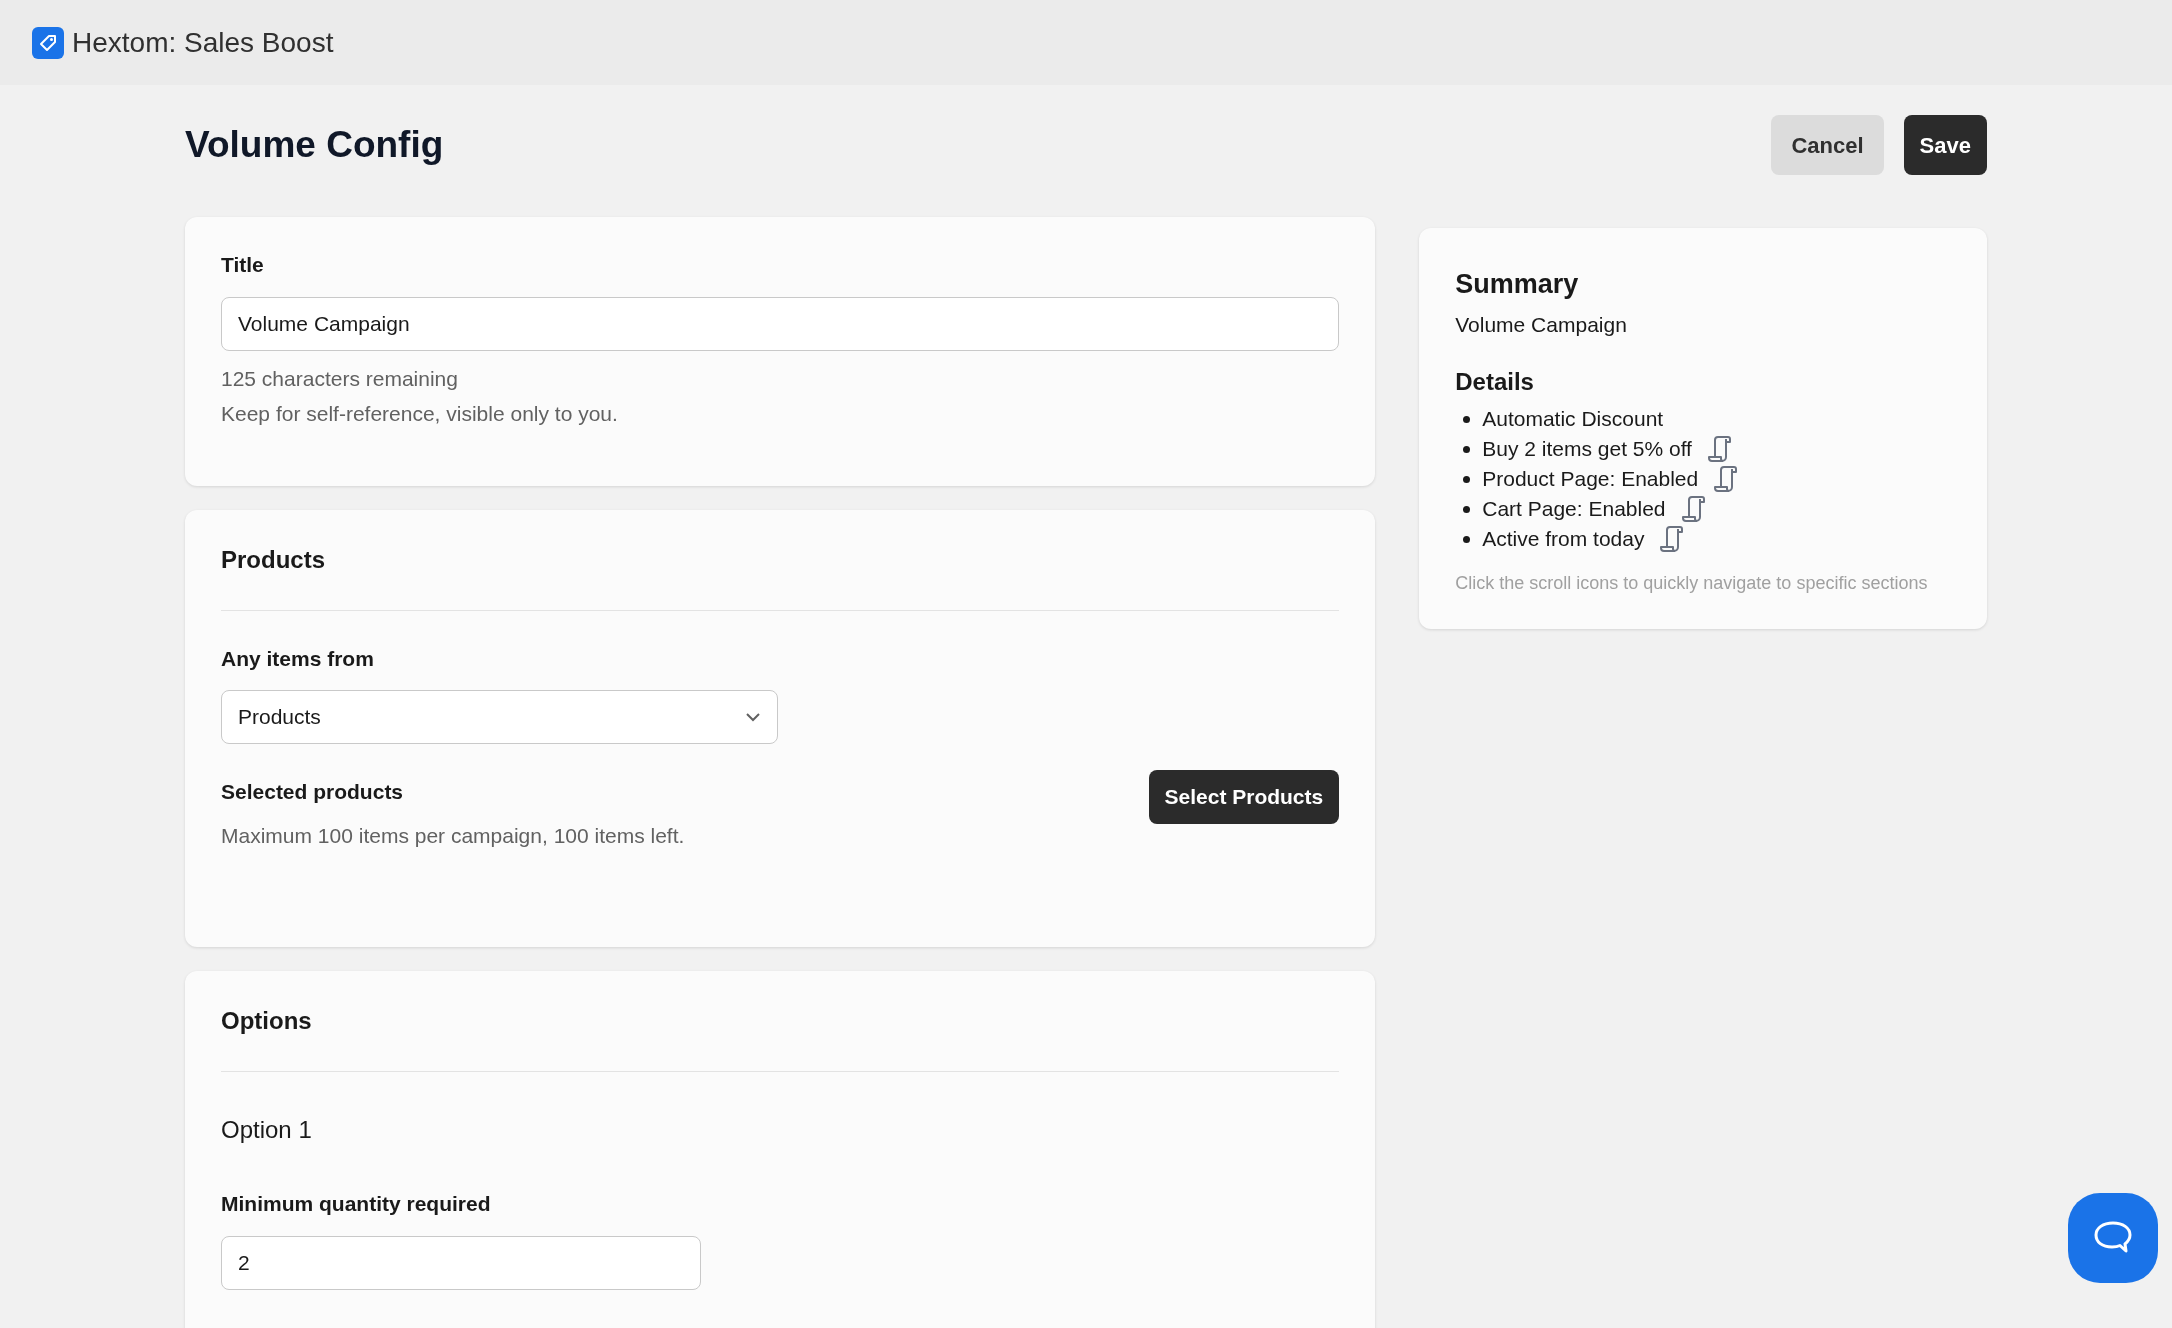  Describe the element at coordinates (1945, 145) in the screenshot. I see `save-button: Save` at that location.